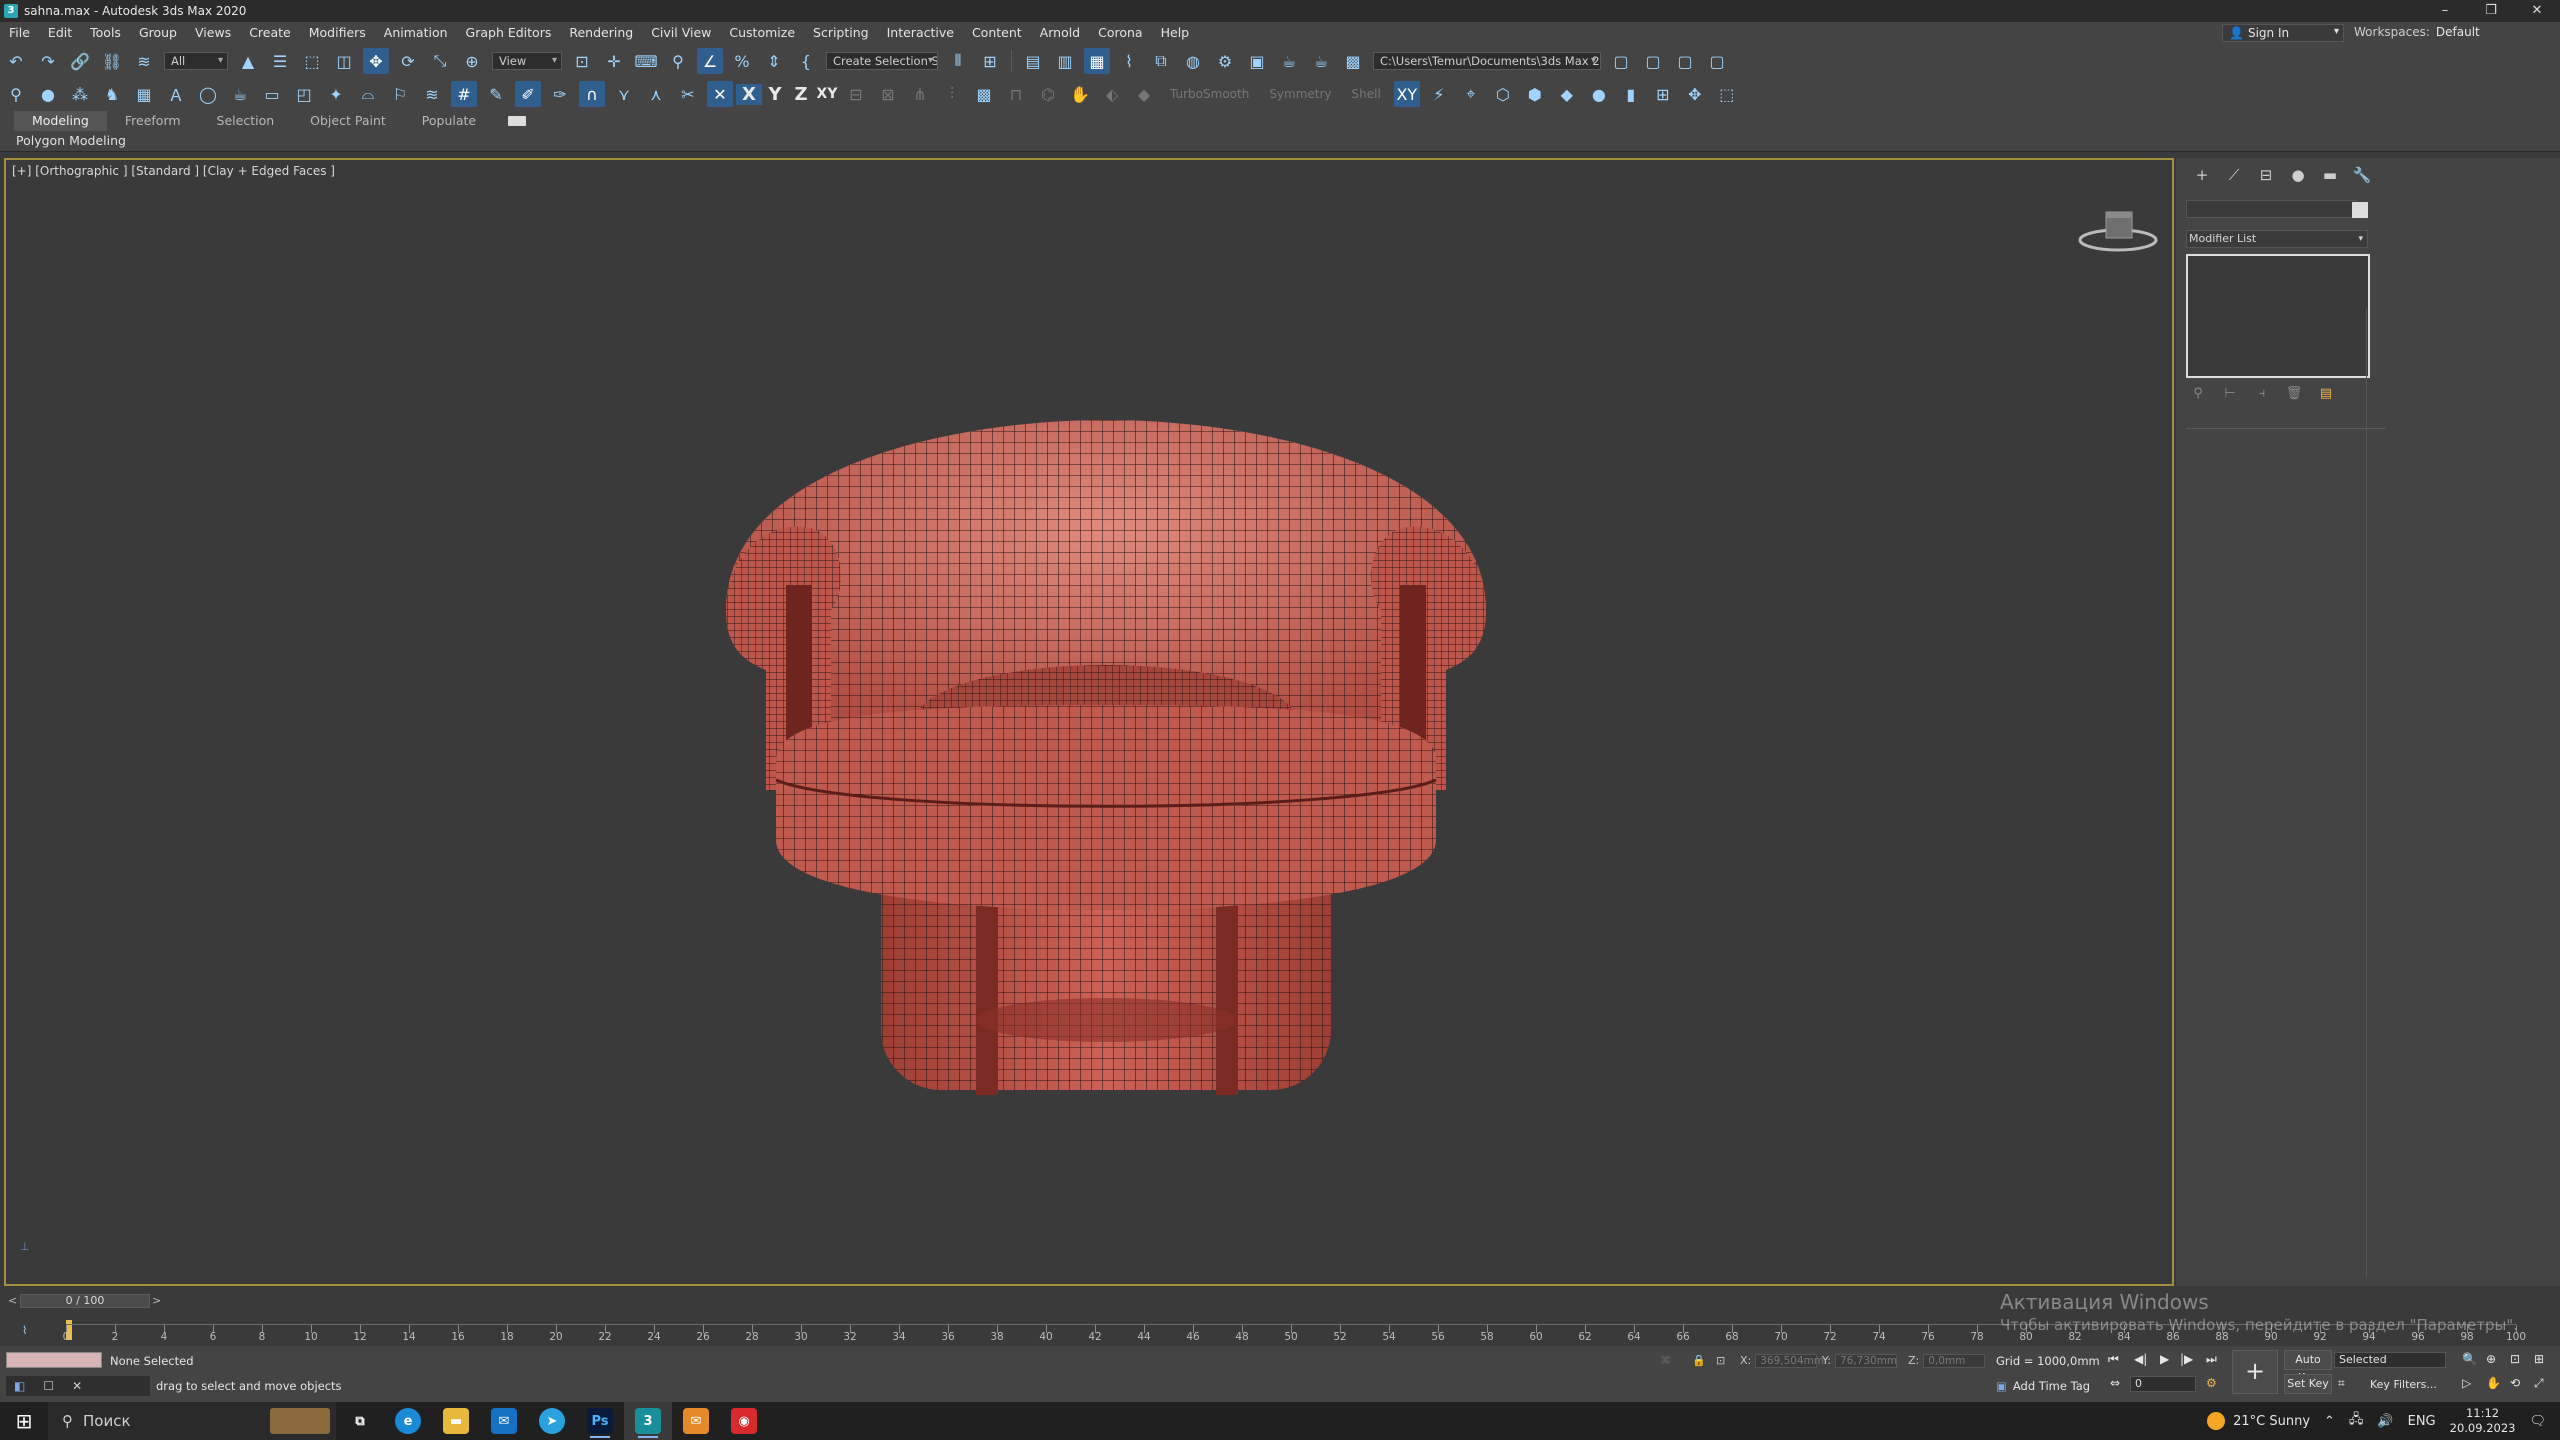 This screenshot has height=1440, width=2560. Describe the element at coordinates (1289, 61) in the screenshot. I see `render-production-icon: ☕` at that location.